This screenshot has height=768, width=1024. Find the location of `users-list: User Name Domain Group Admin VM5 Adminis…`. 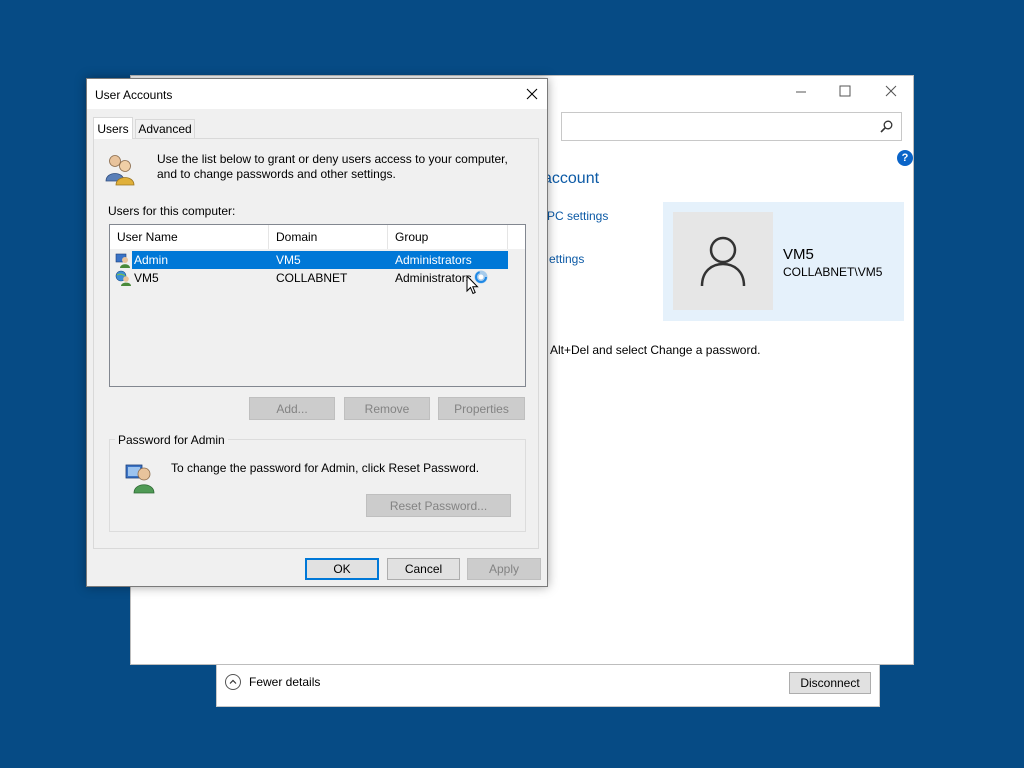

users-list: User Name Domain Group Admin VM5 Adminis… is located at coordinates (317, 305).